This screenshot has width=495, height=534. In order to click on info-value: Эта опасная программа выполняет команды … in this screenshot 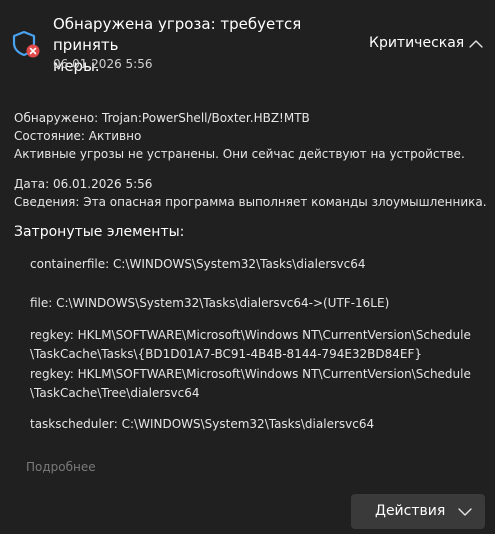, I will do `click(285, 202)`.